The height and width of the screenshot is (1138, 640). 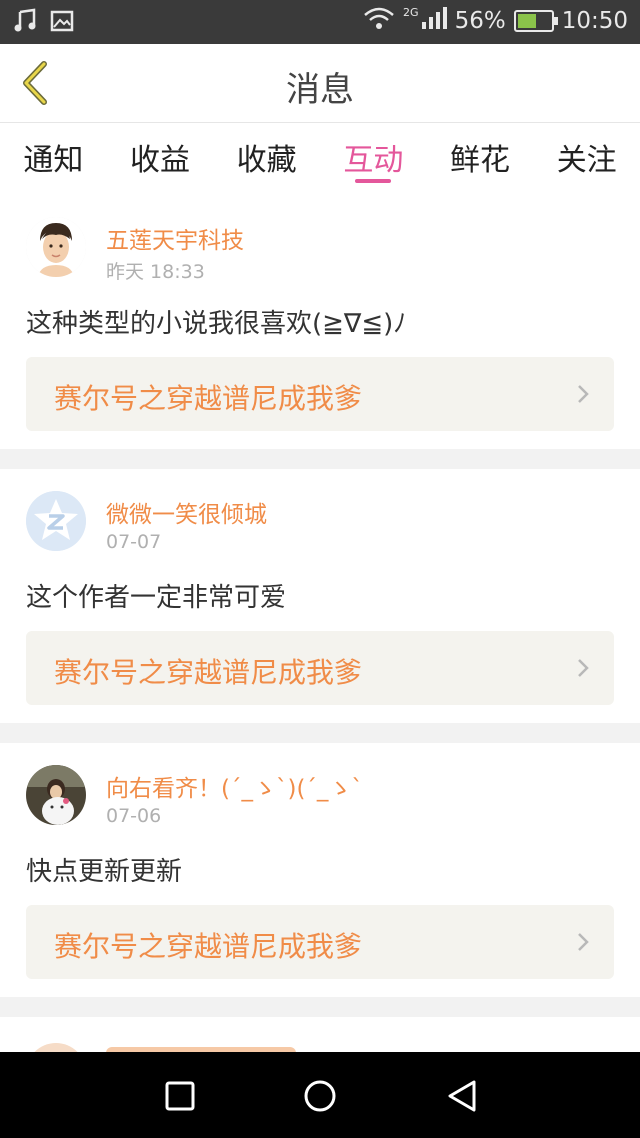 I want to click on header: 消息, so click(x=320, y=83).